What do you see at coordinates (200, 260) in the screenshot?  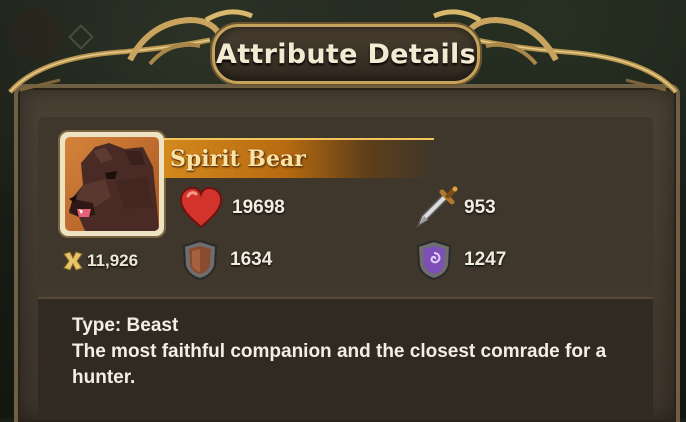 I see `shield-icon` at bounding box center [200, 260].